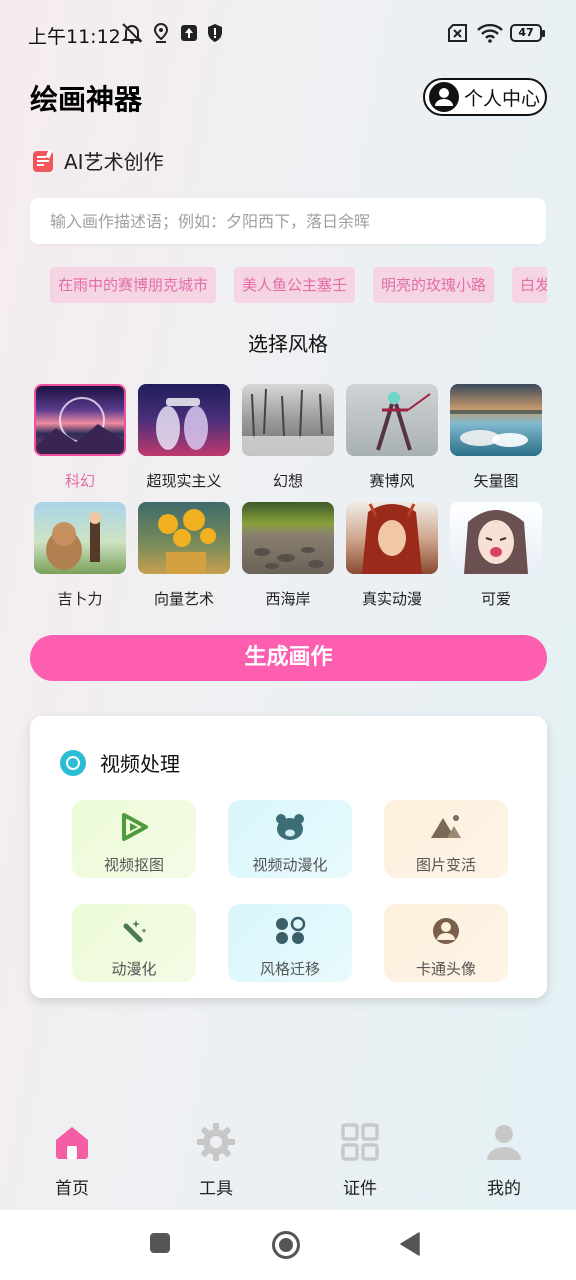 Image resolution: width=576 pixels, height=1280 pixels. I want to click on generate-button: 生成画作, so click(288, 658).